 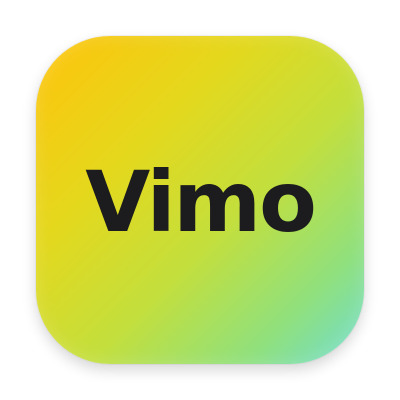 I want to click on app-name-wordmark: Vimo, so click(x=201, y=202).